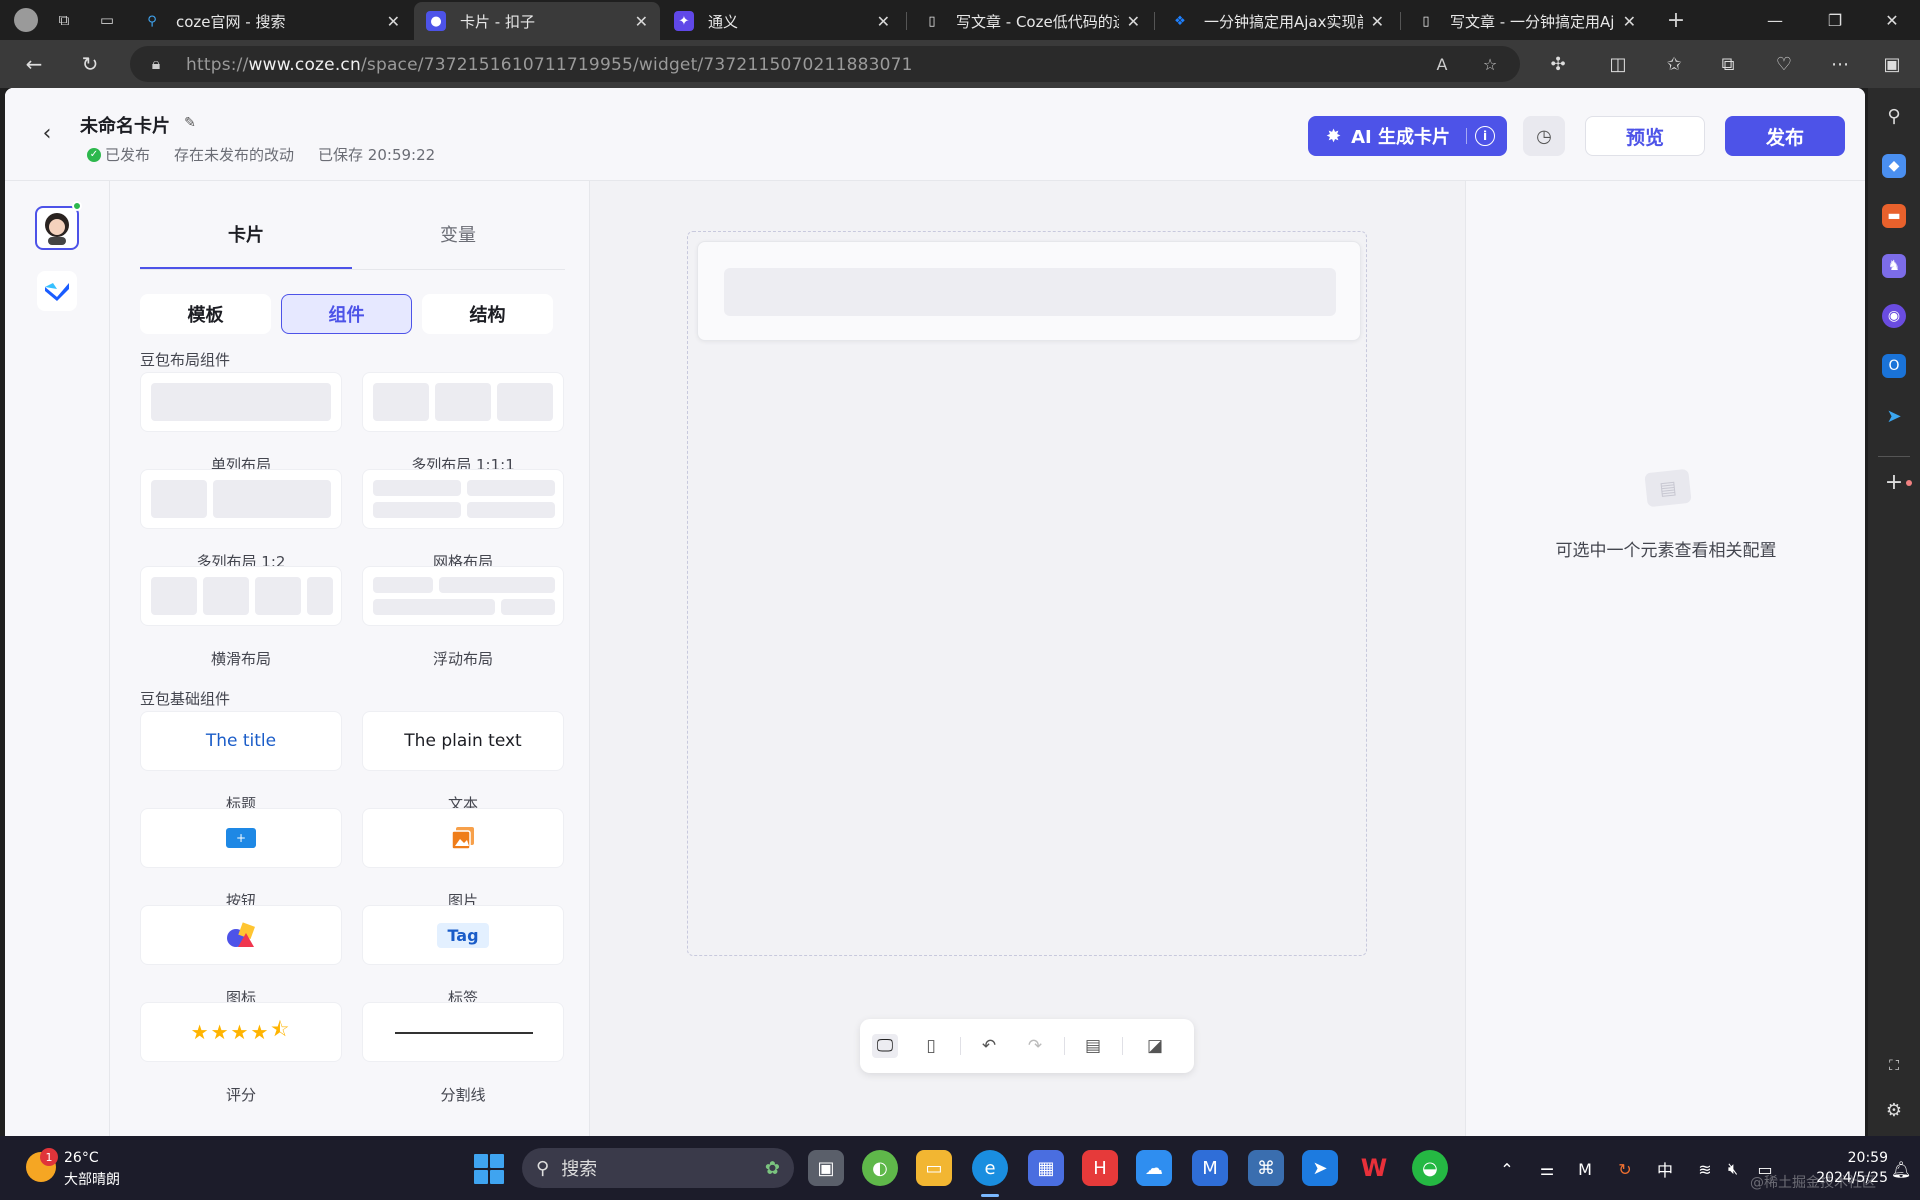  Describe the element at coordinates (246, 234) in the screenshot. I see `tab-card: 卡片` at that location.